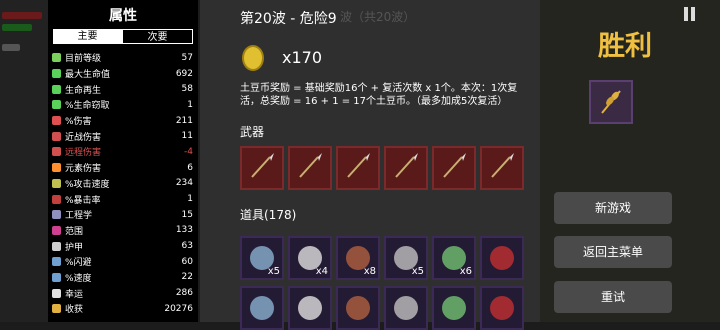 The image size is (720, 330). Describe the element at coordinates (56, 89) in the screenshot. I see `regen-icon` at that location.